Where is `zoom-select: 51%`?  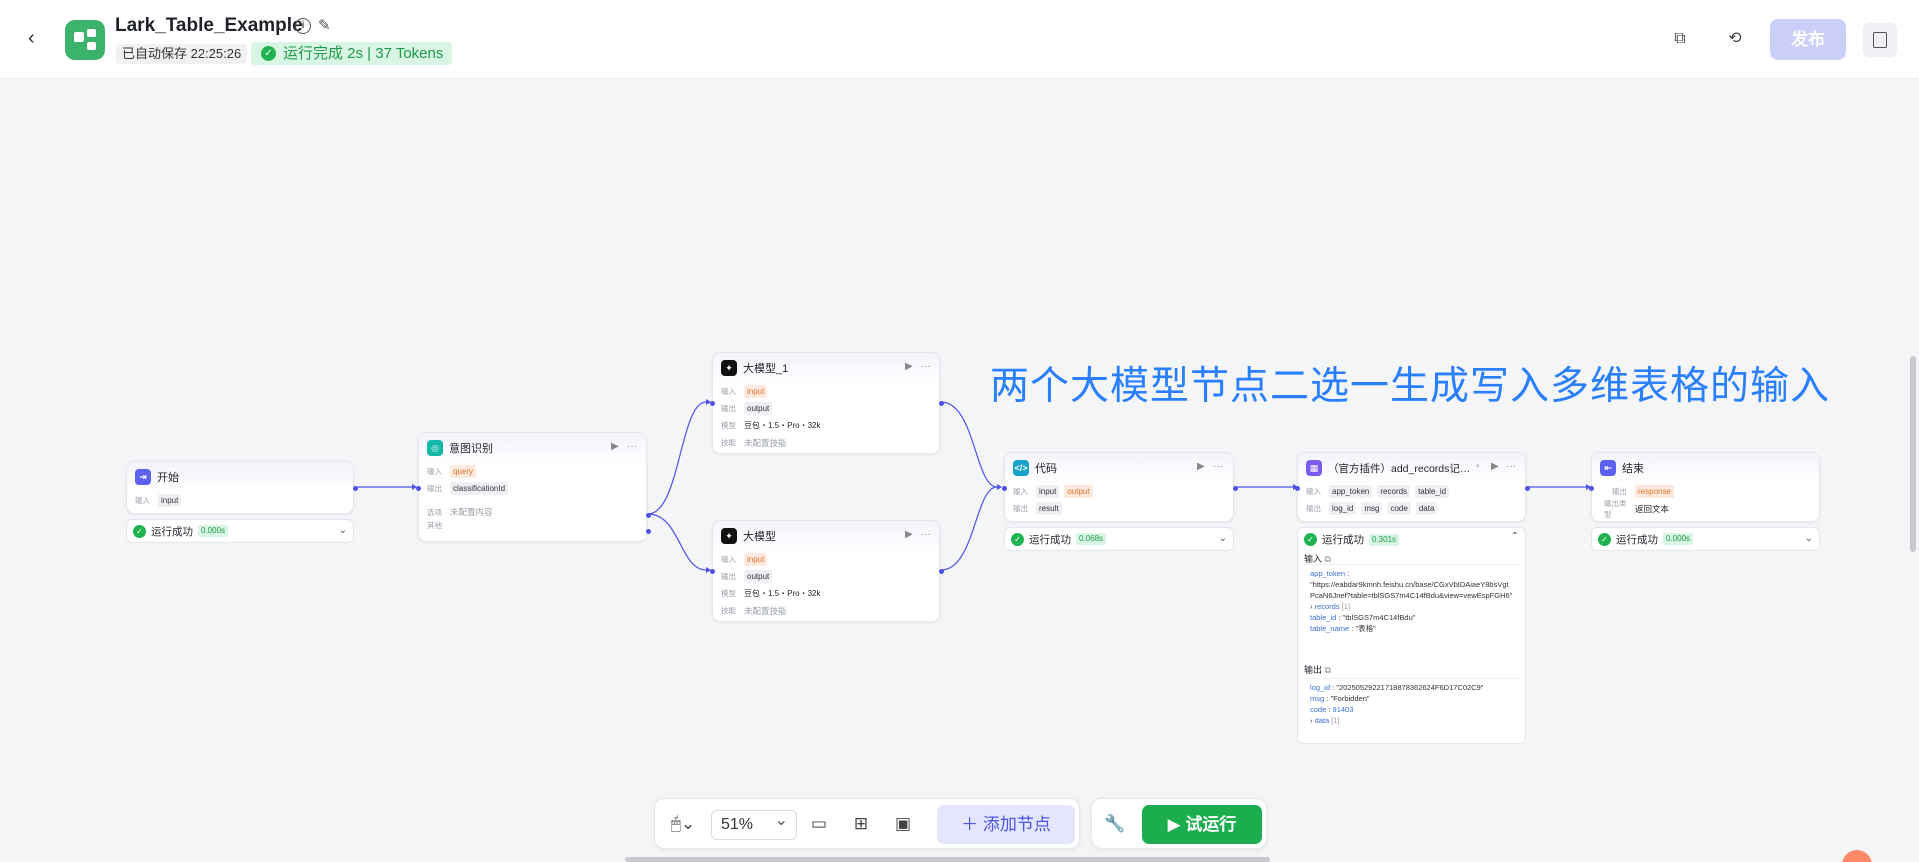 zoom-select: 51% is located at coordinates (754, 823).